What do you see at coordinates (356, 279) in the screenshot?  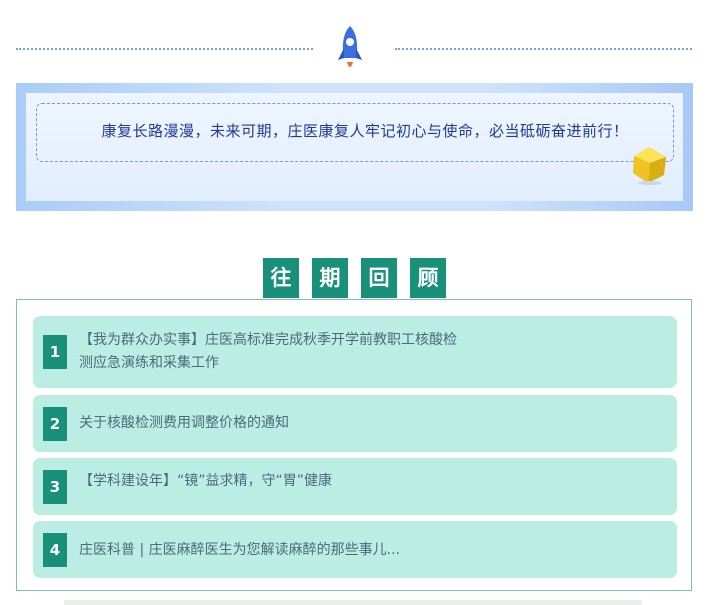 I see `section-title: 往 期 回 顾` at bounding box center [356, 279].